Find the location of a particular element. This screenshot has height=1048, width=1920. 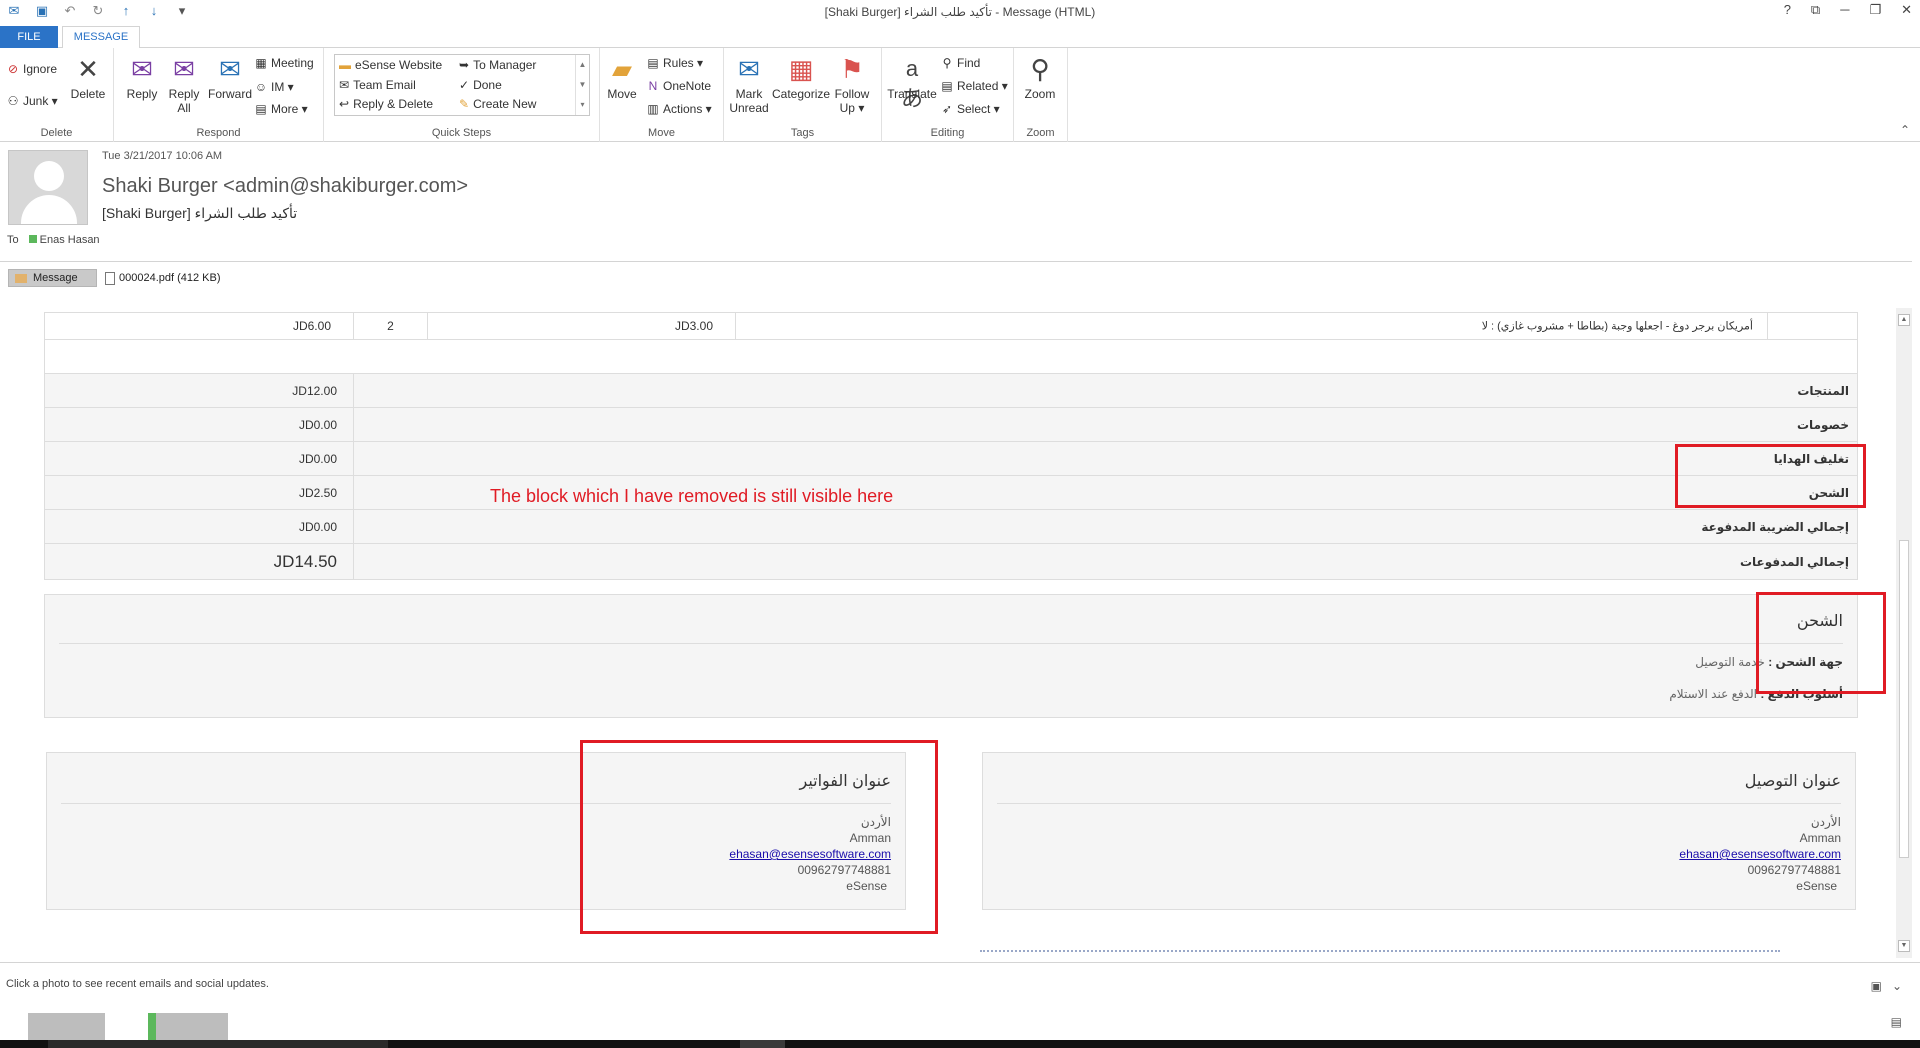

message-tab: Message is located at coordinates (52, 278).